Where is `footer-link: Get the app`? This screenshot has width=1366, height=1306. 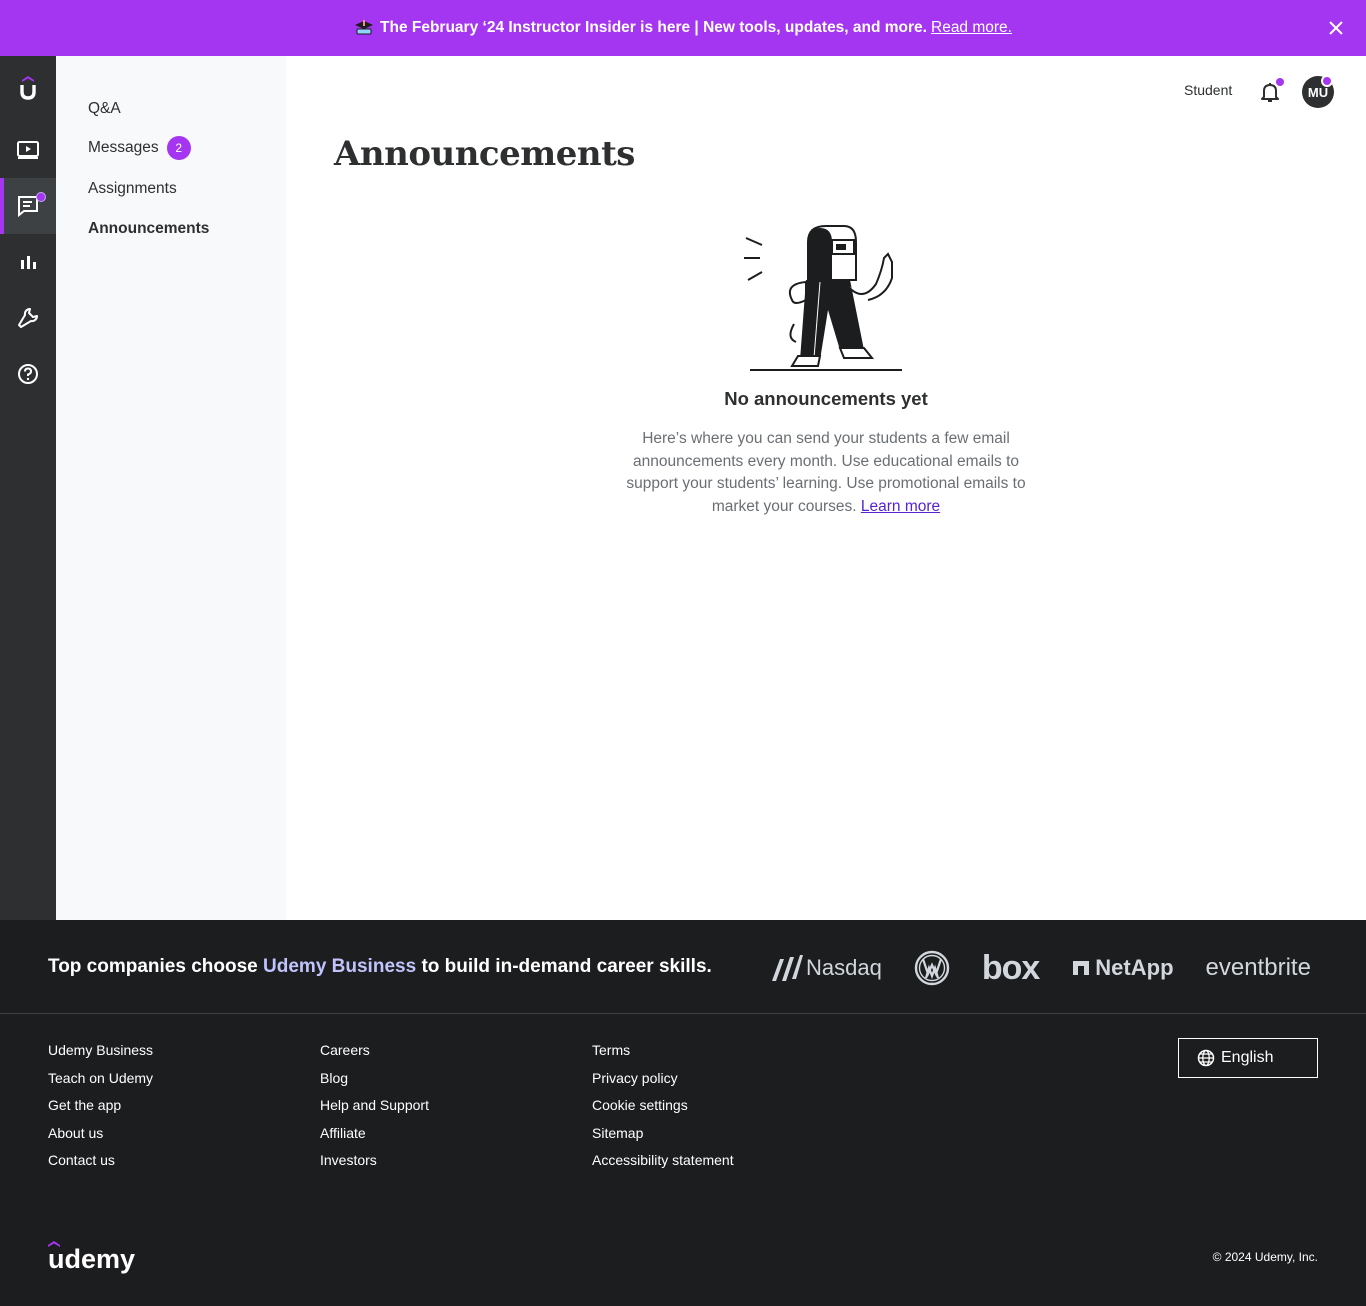
footer-link: Get the app is located at coordinates (100, 1111).